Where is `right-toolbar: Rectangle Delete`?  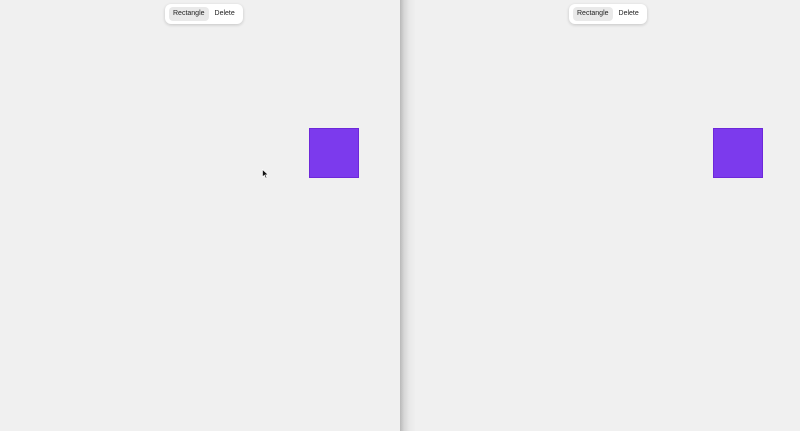
right-toolbar: Rectangle Delete is located at coordinates (608, 14).